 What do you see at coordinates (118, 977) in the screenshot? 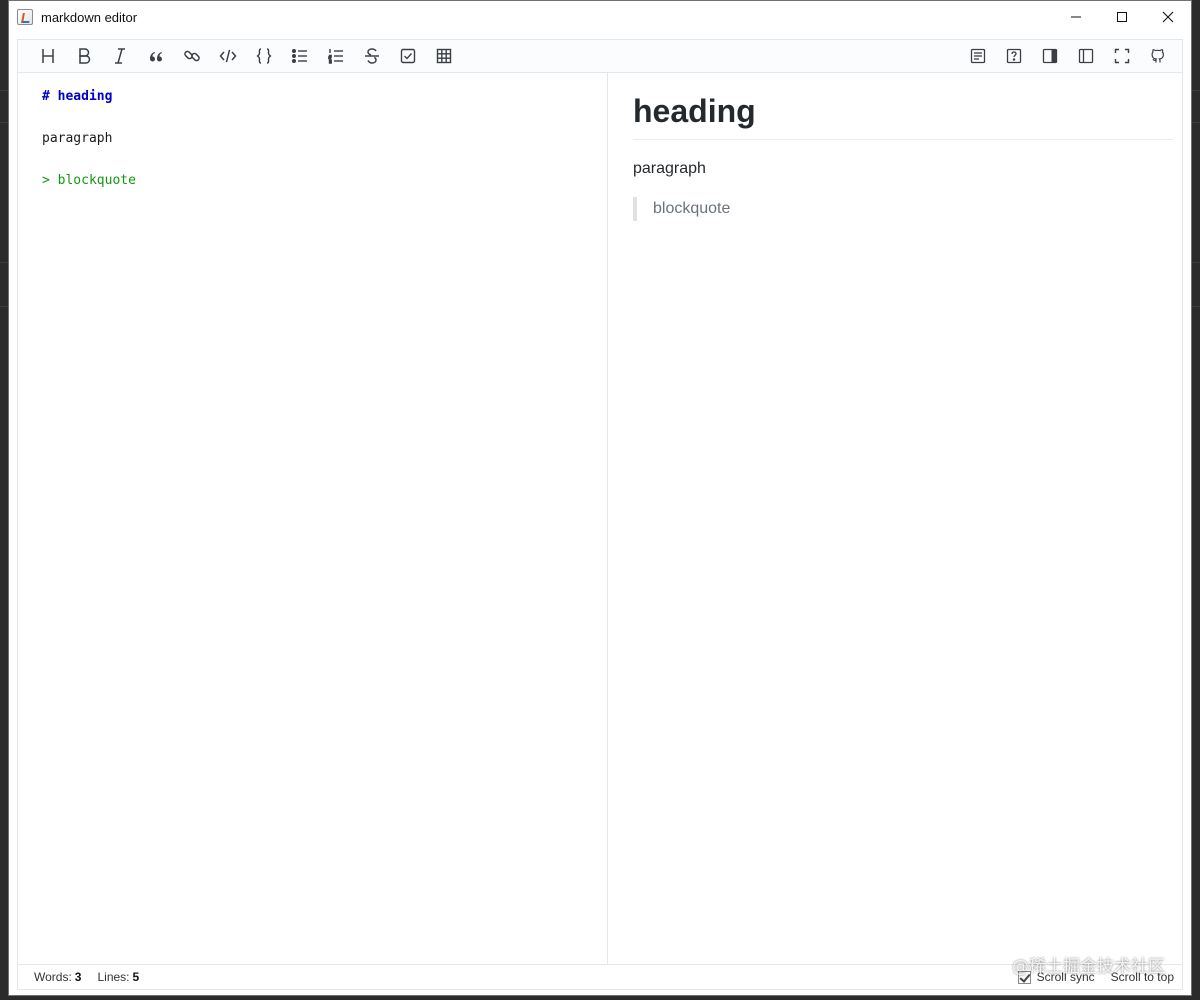
I see `line-count: Lines: 5` at bounding box center [118, 977].